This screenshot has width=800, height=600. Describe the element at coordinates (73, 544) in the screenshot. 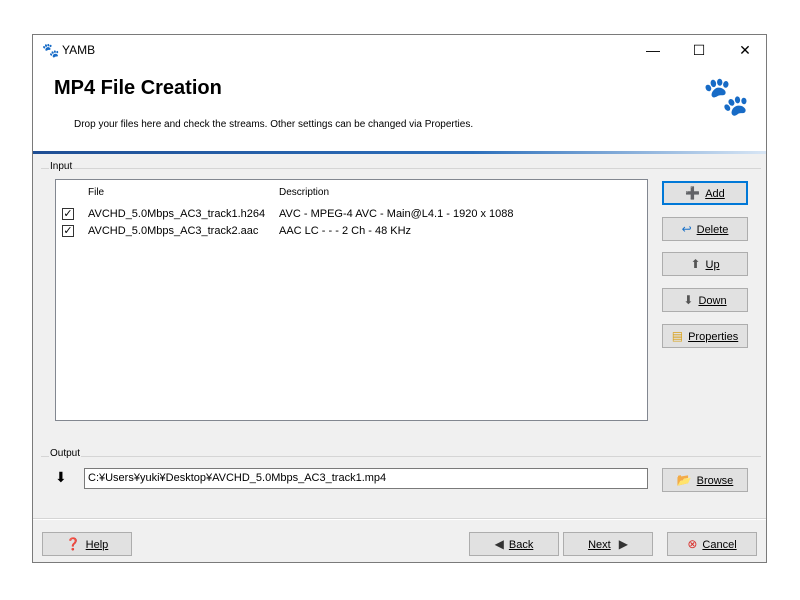

I see `help-icon: ❓` at that location.